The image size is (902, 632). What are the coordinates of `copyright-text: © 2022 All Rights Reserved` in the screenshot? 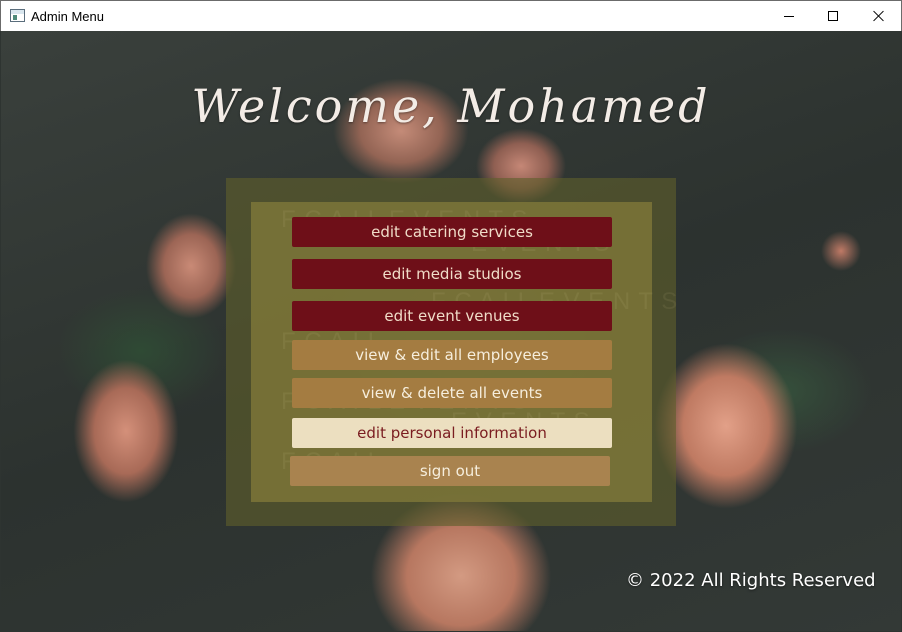 It's located at (751, 580).